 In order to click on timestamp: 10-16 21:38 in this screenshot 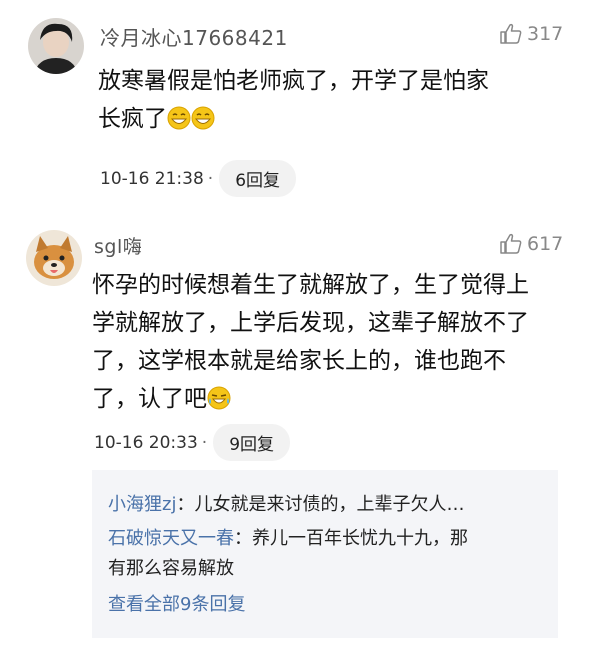, I will do `click(152, 178)`.